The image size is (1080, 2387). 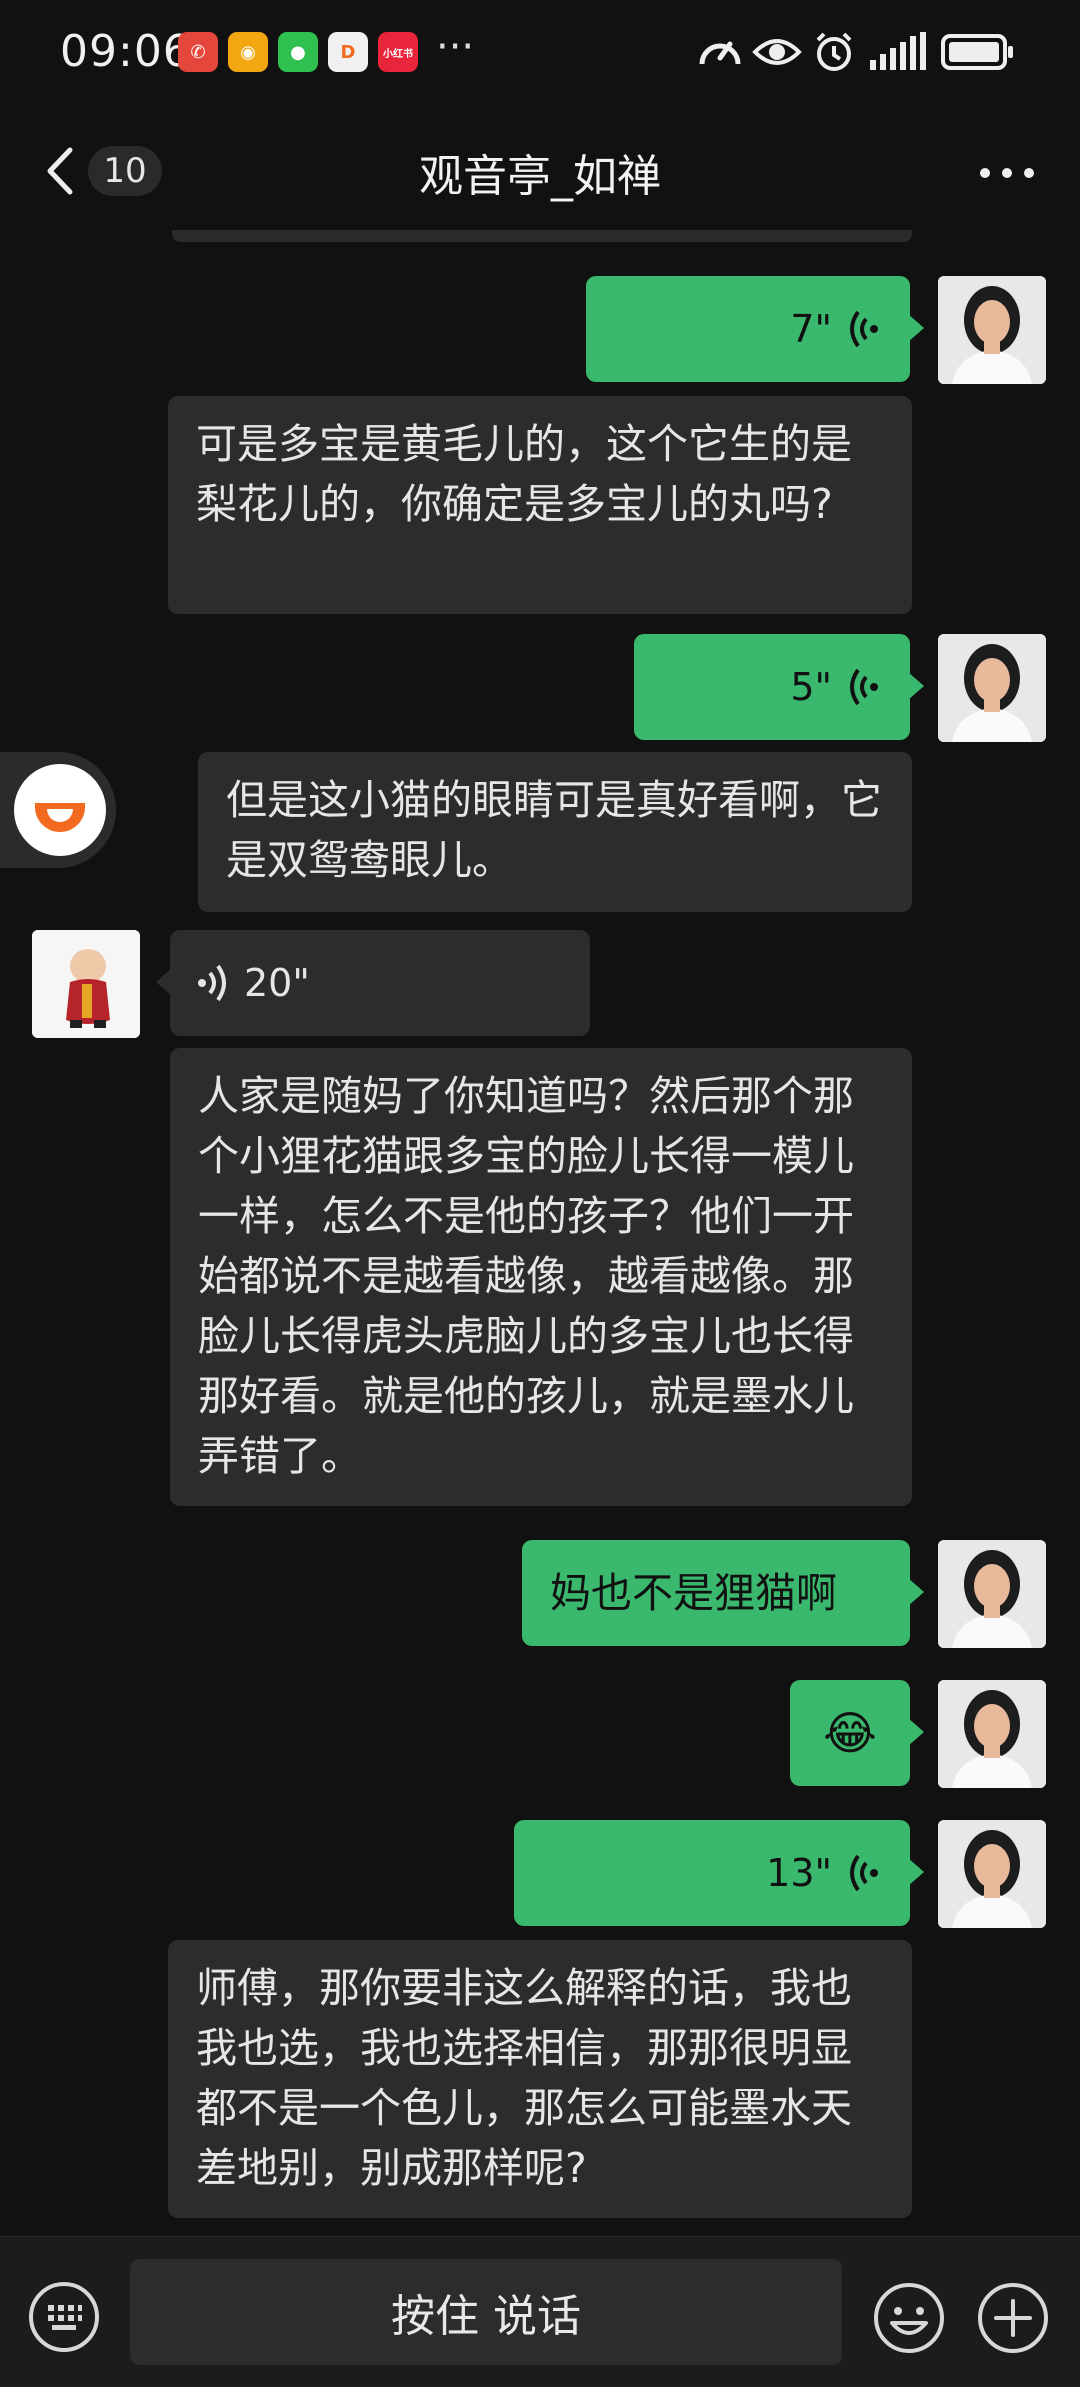 I want to click on chat-header: 10 观音亭_如禅, so click(x=540, y=170).